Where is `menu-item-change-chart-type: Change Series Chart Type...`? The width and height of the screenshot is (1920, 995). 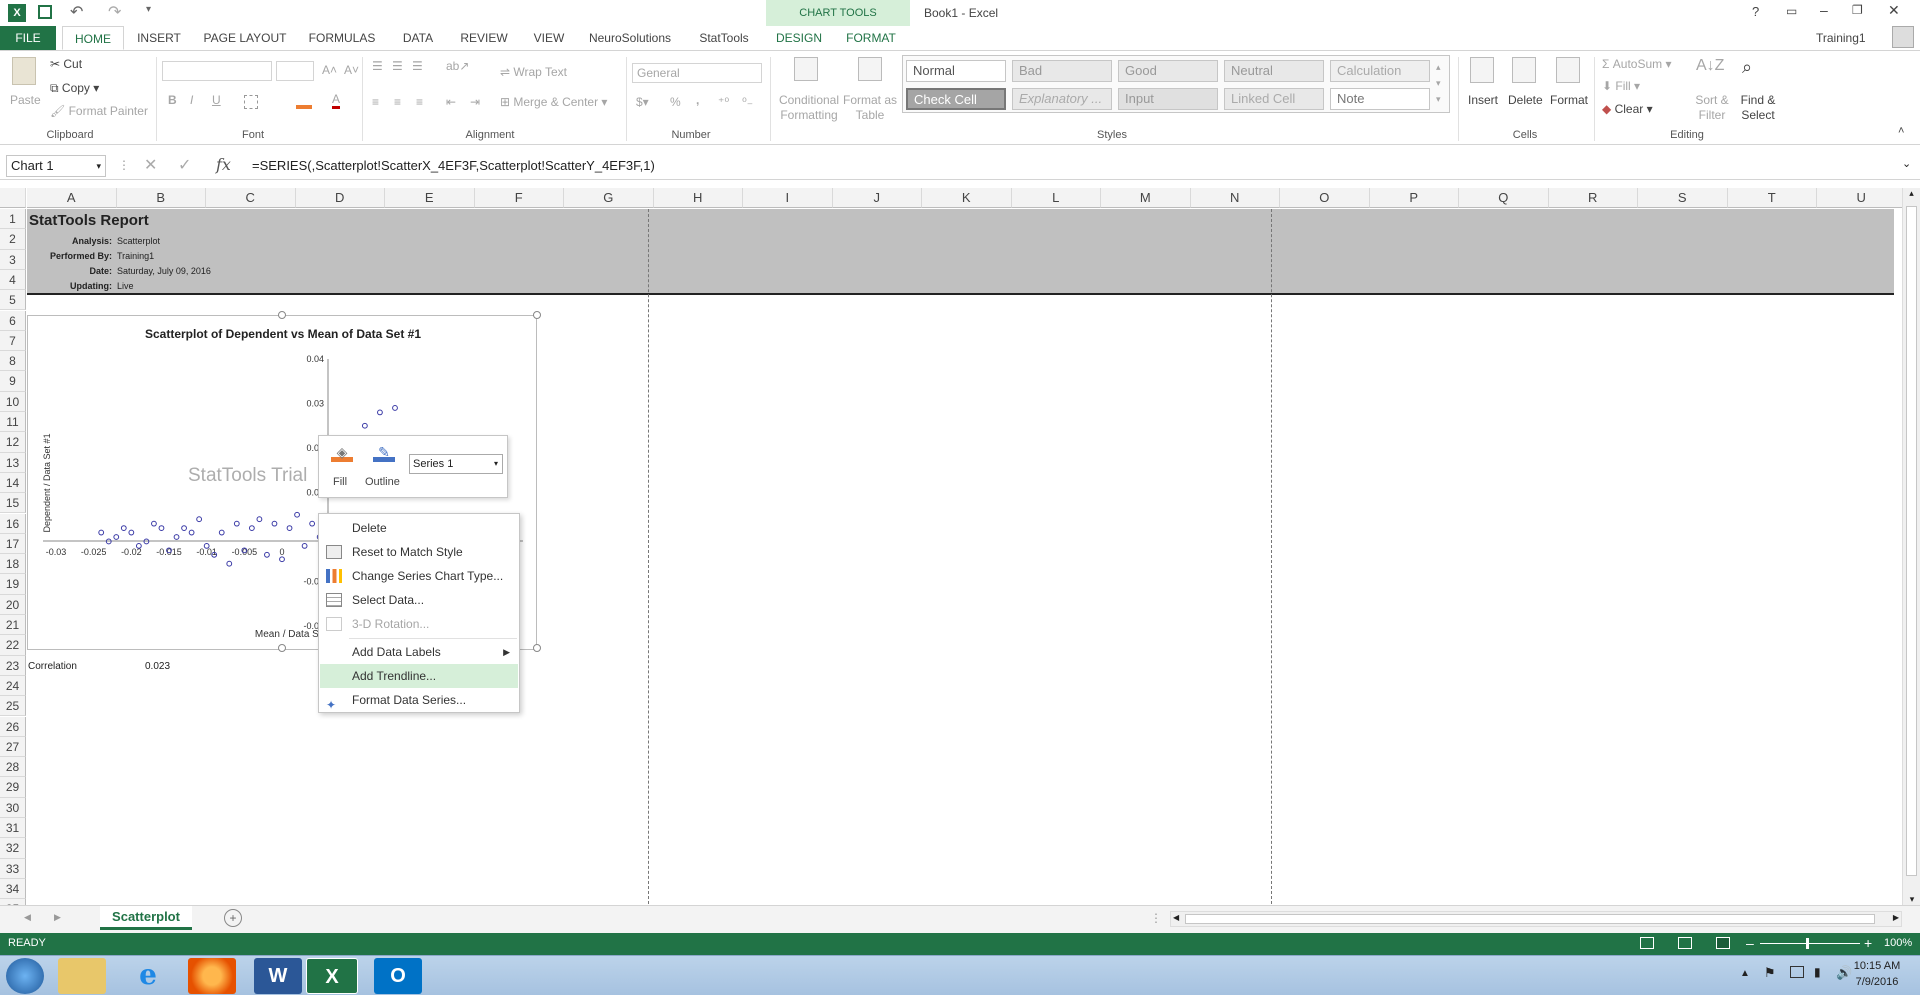 menu-item-change-chart-type: Change Series Chart Type... is located at coordinates (419, 576).